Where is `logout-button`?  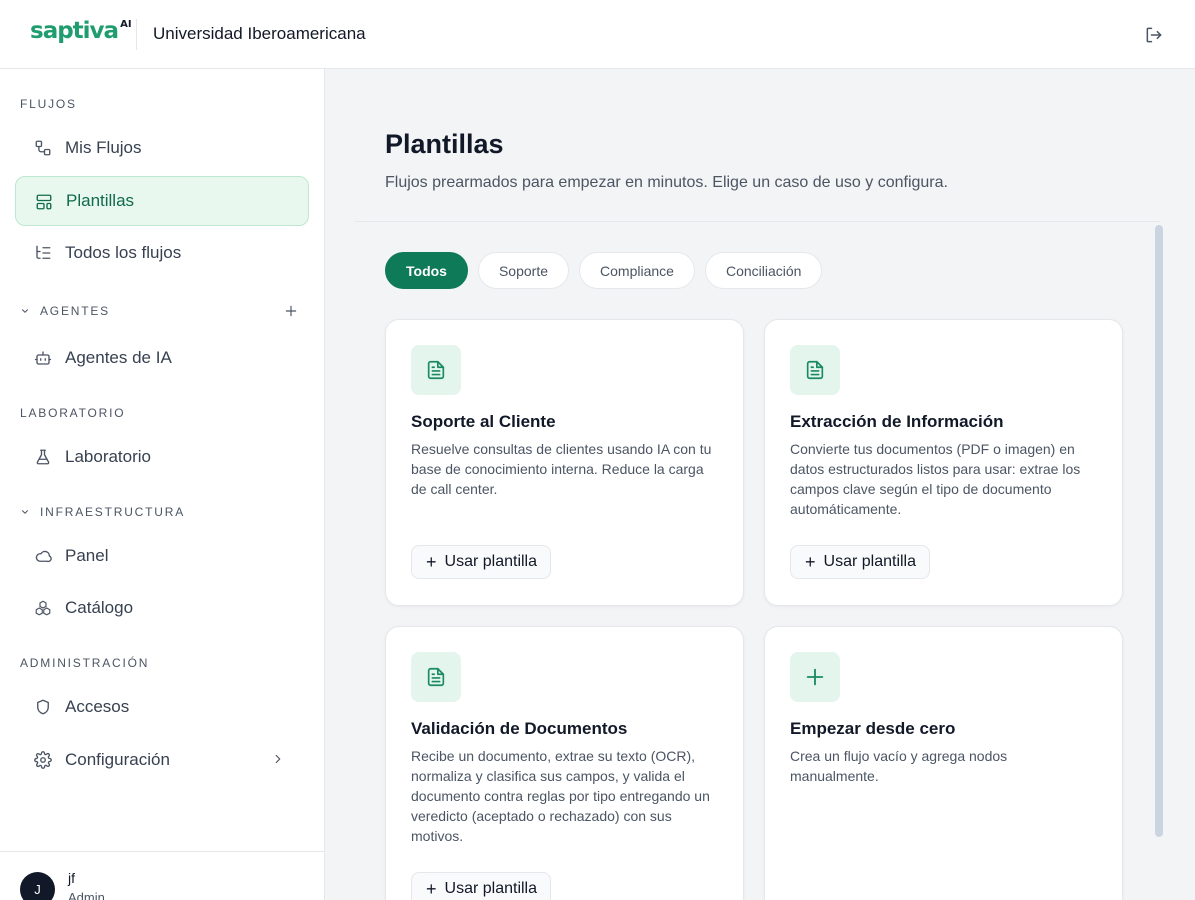 logout-button is located at coordinates (1154, 35).